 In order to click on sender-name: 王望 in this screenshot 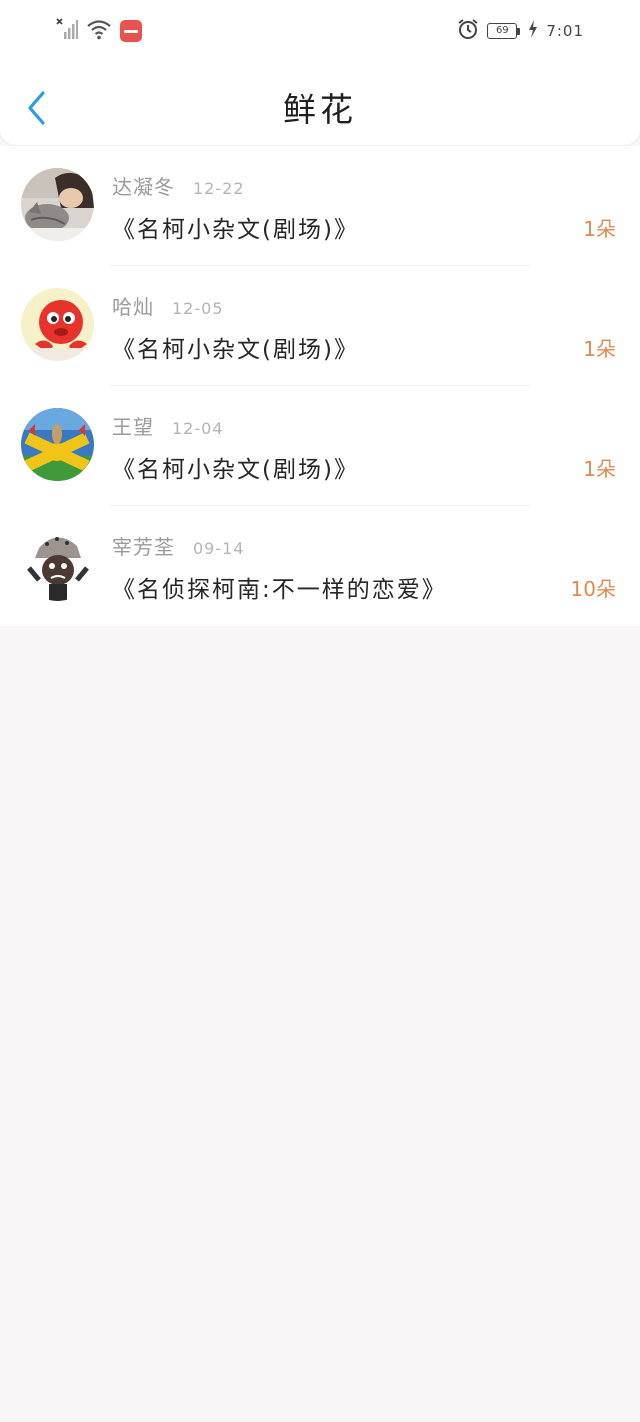, I will do `click(133, 427)`.